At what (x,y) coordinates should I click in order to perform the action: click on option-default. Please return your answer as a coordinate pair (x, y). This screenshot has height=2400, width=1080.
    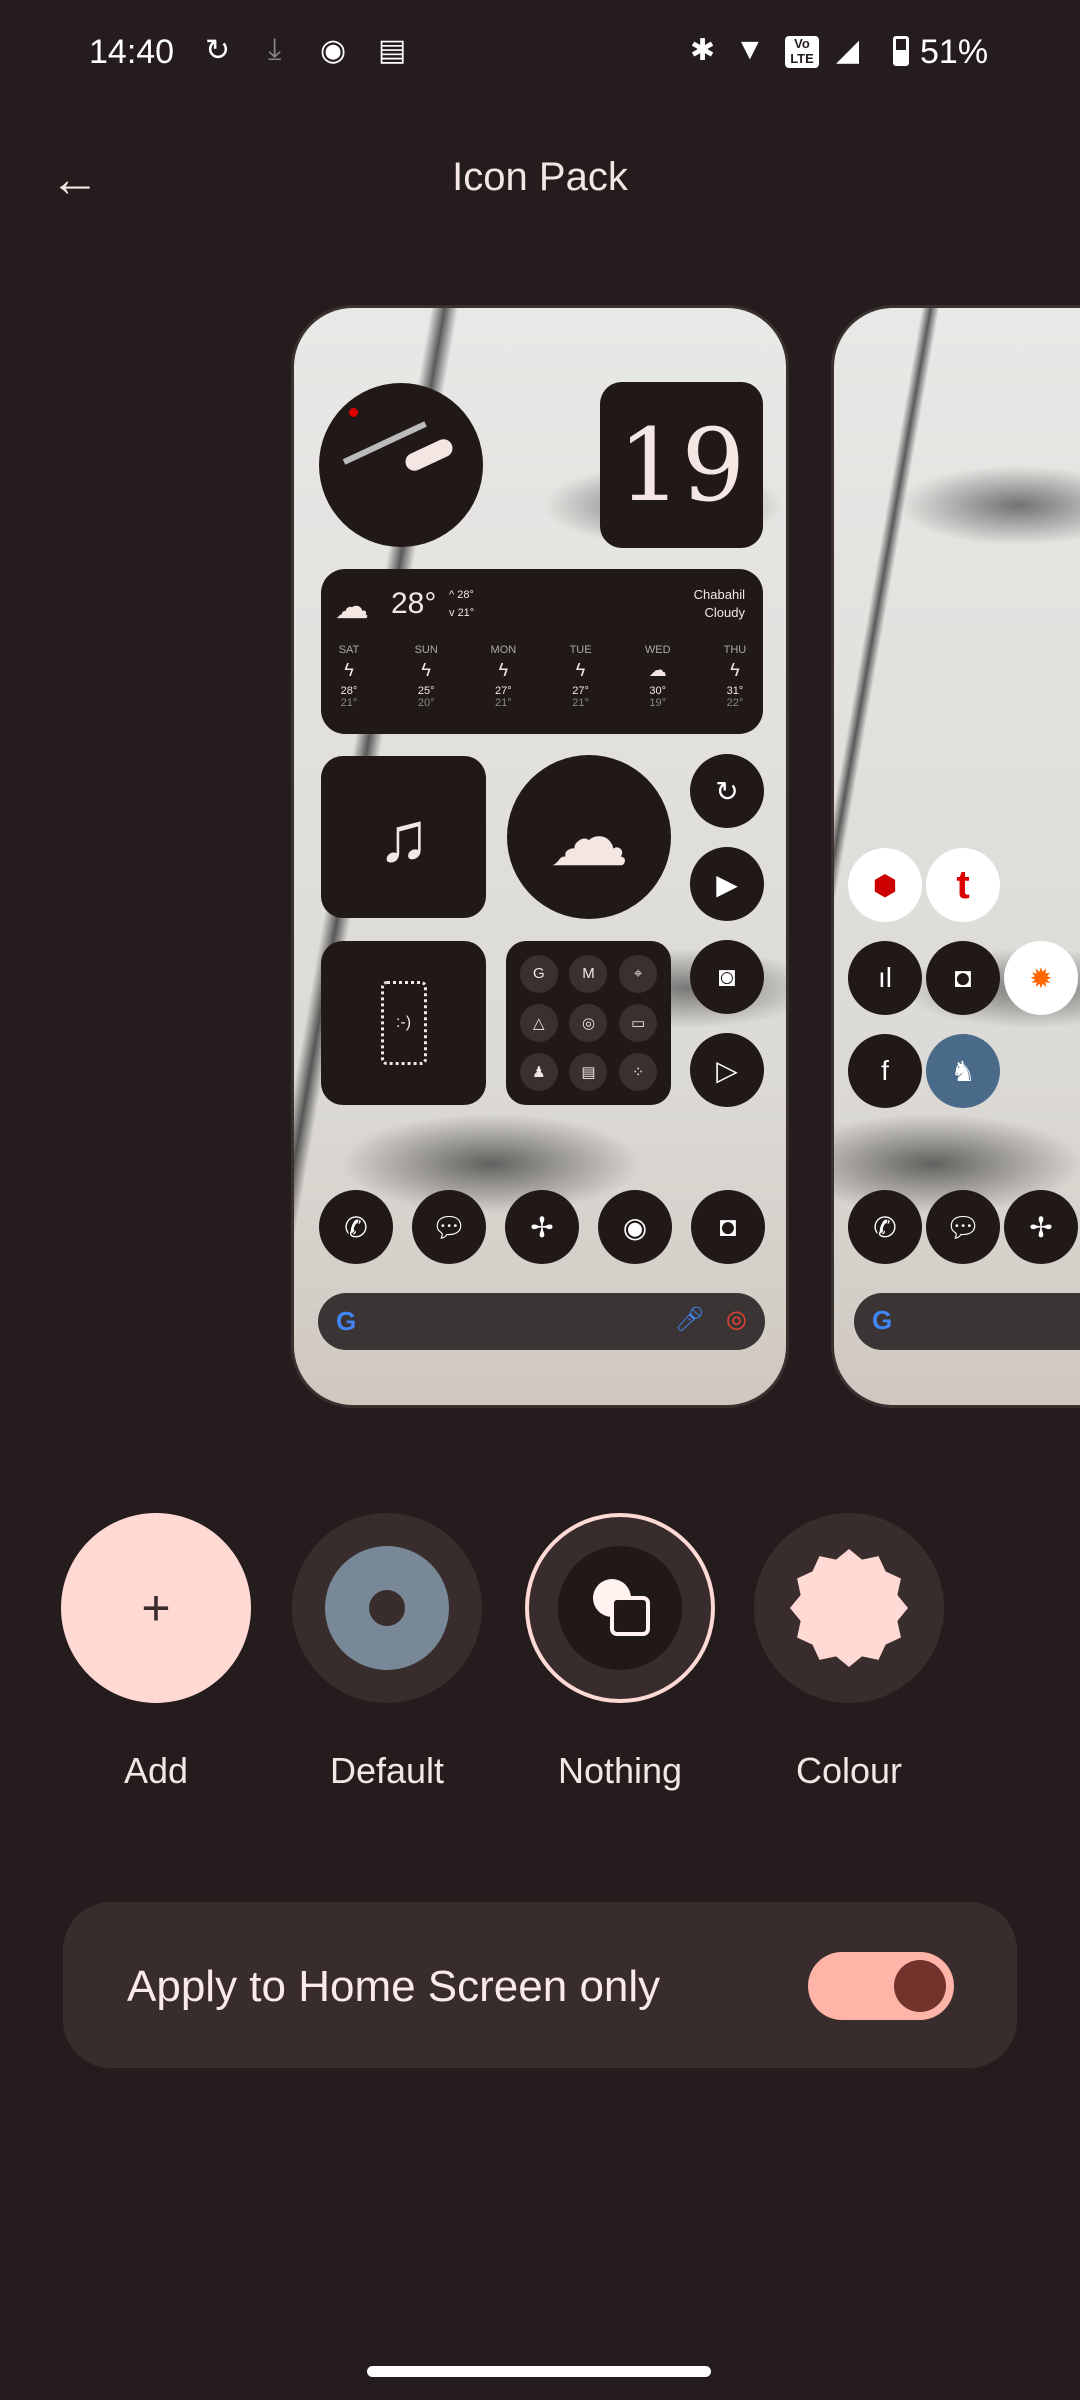
    Looking at the image, I should click on (387, 1608).